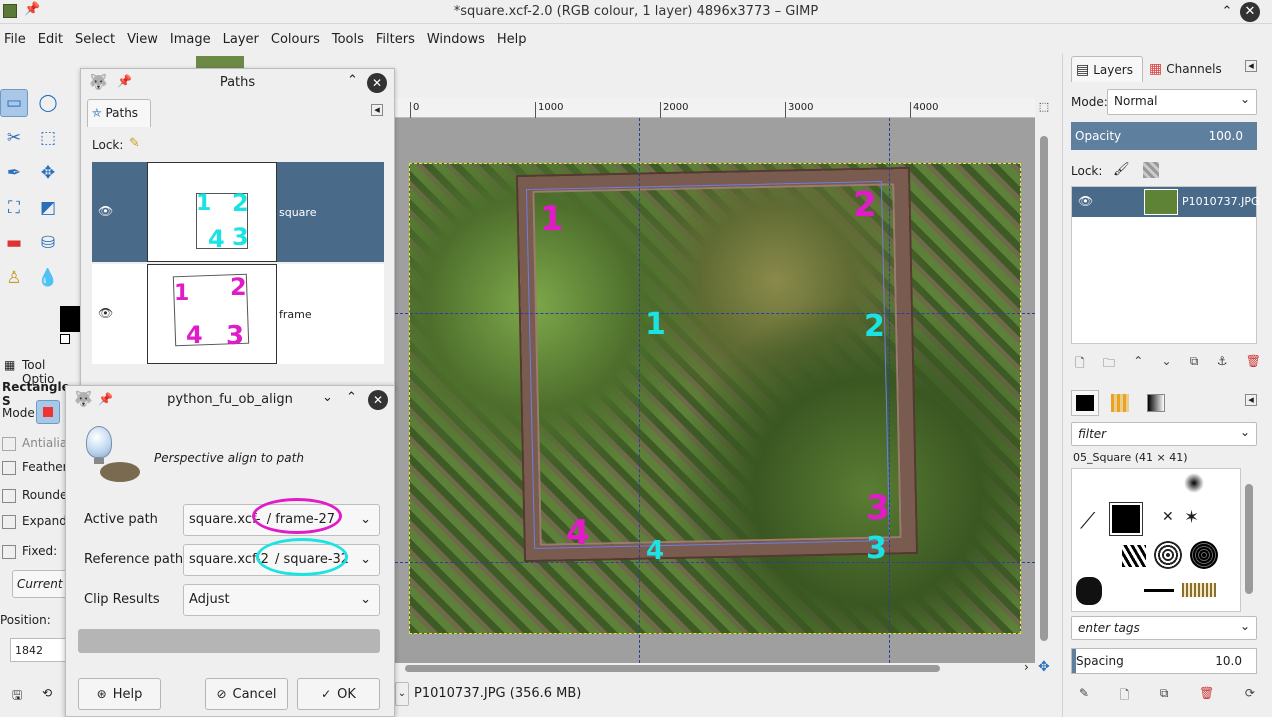 The image size is (1272, 717). Describe the element at coordinates (1222, 363) in the screenshot. I see `anchor-layer-icon: ⚓` at that location.